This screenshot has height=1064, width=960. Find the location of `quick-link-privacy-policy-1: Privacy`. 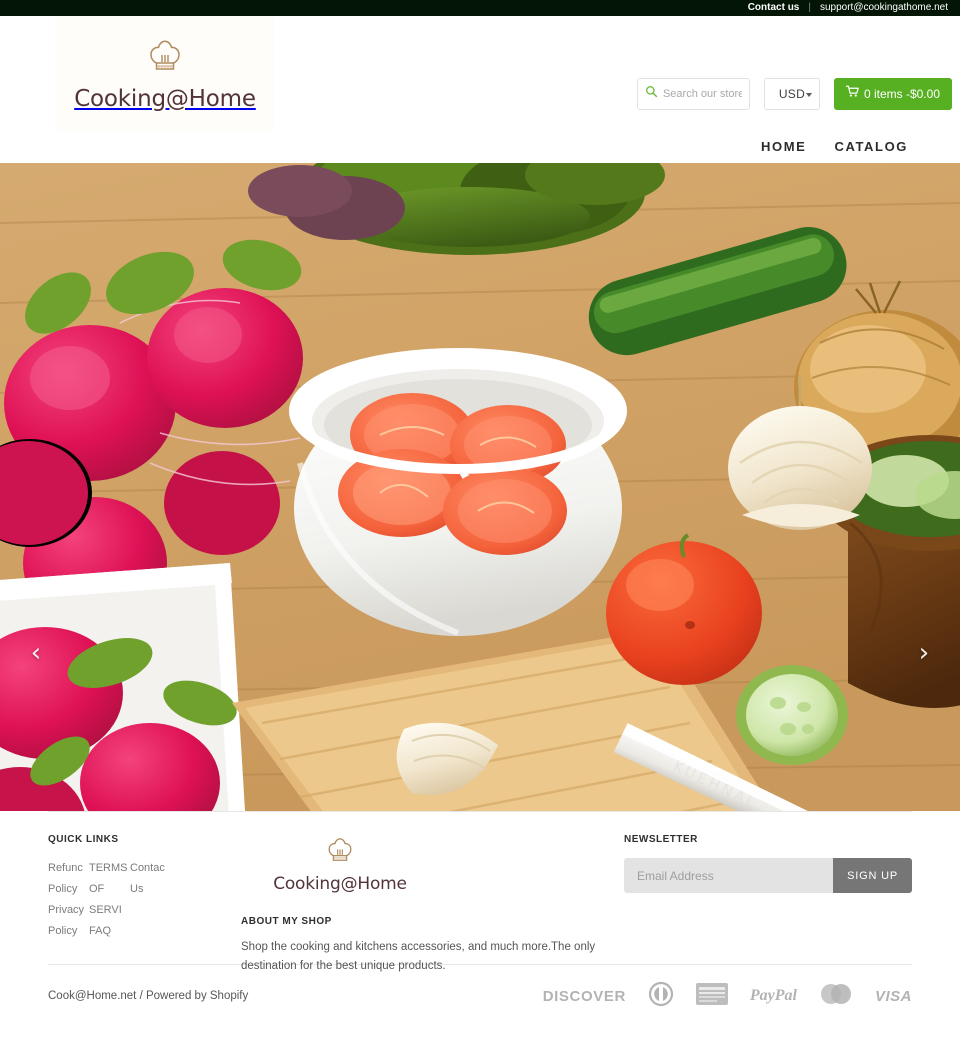

quick-link-privacy-policy-1: Privacy is located at coordinates (68, 910).